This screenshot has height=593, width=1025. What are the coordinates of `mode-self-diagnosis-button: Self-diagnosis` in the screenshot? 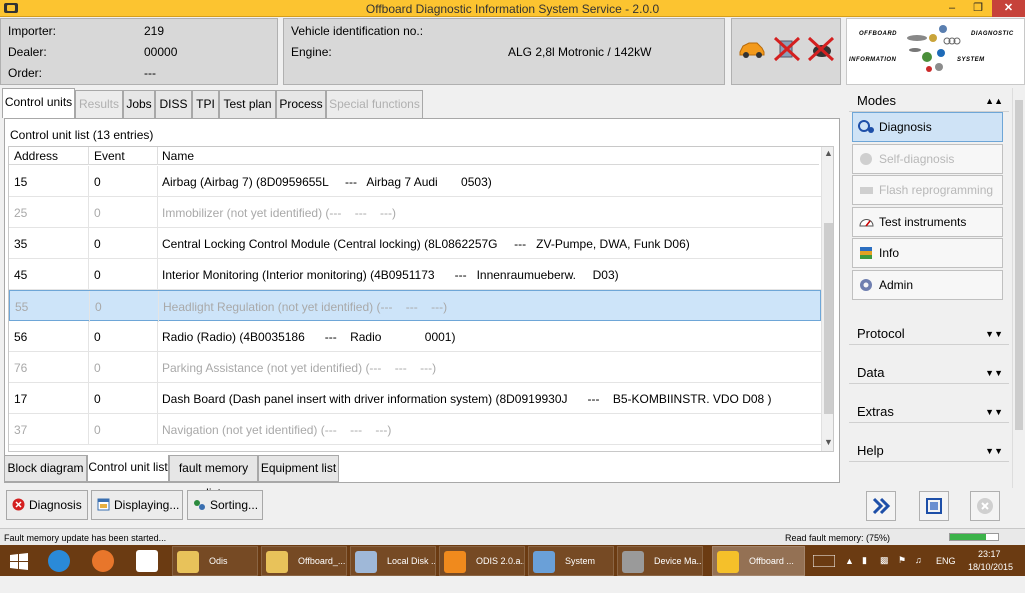 It's located at (927, 158).